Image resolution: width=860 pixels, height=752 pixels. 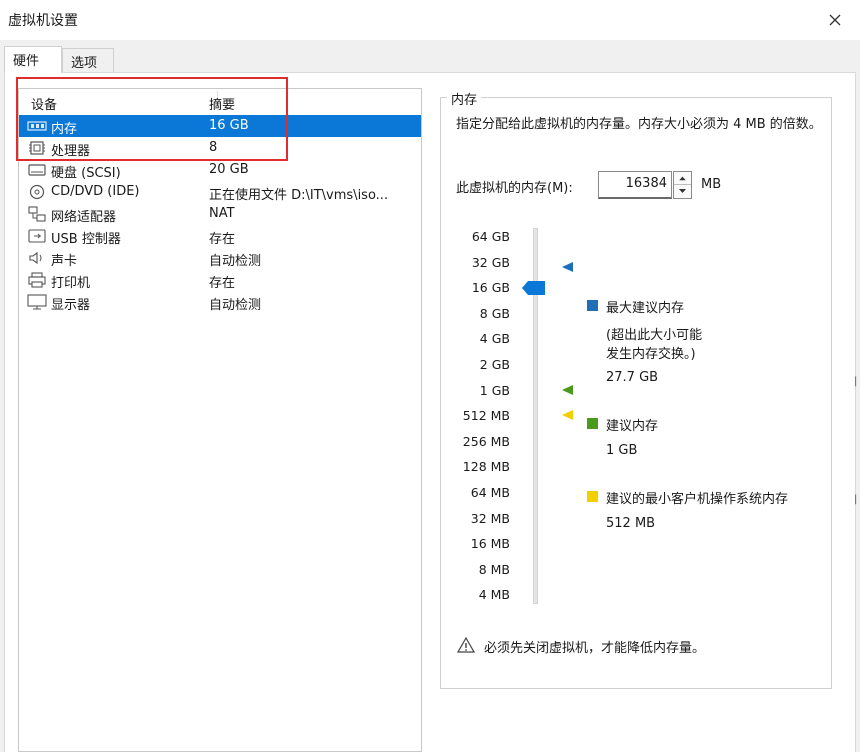 I want to click on device-name: CD/DVD (IDE), so click(x=95, y=191).